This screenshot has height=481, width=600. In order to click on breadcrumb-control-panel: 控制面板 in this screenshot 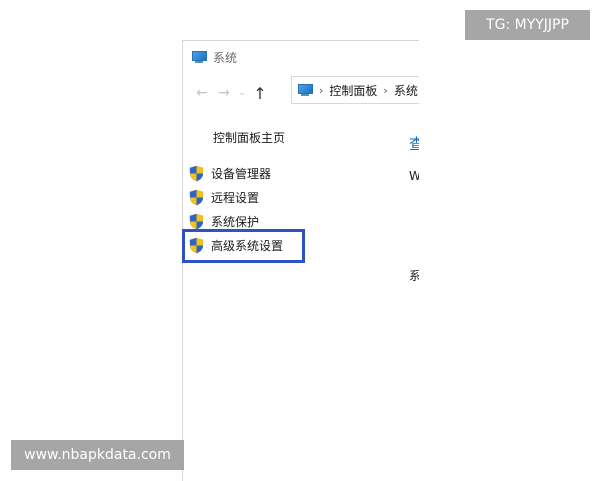, I will do `click(353, 90)`.